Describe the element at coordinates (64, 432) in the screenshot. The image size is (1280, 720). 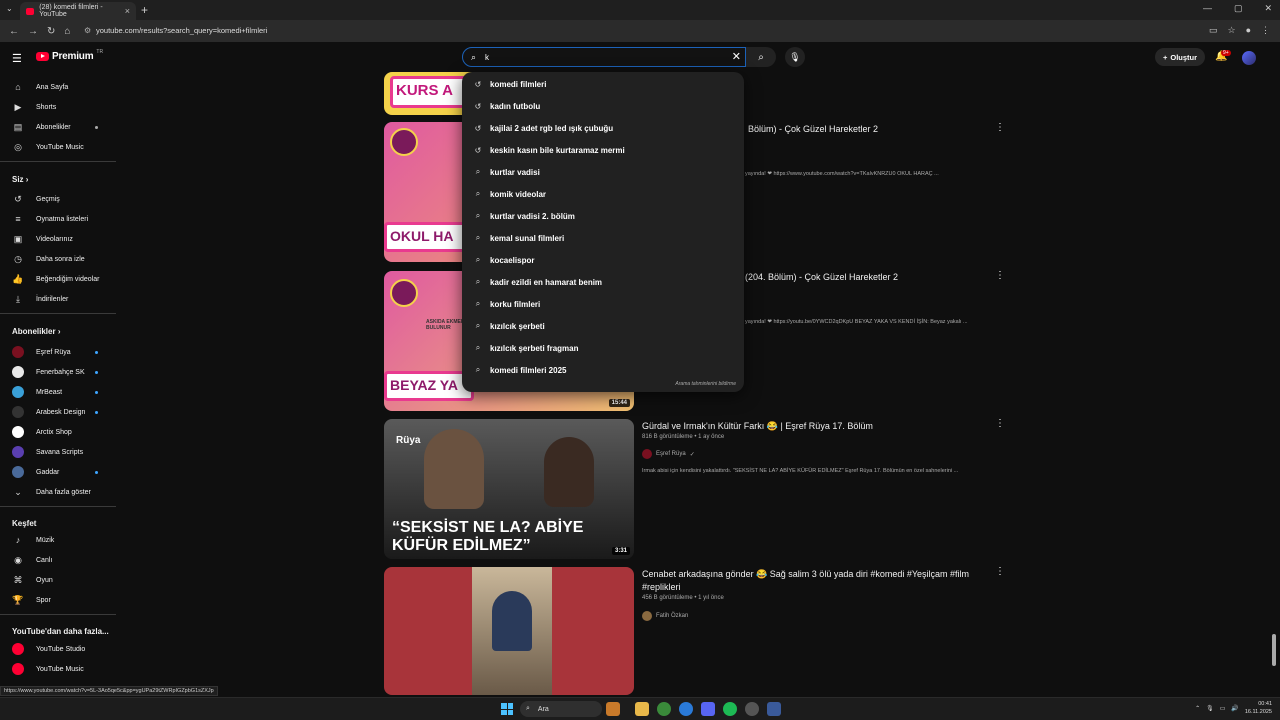
I see `sidebar-sub-arctix-shop: Arctix Shop` at that location.